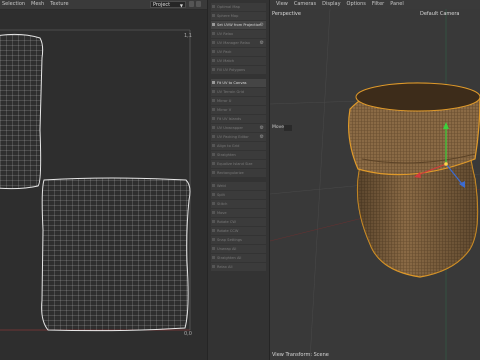  What do you see at coordinates (238, 249) in the screenshot?
I see `command-item: Unwrap All` at bounding box center [238, 249].